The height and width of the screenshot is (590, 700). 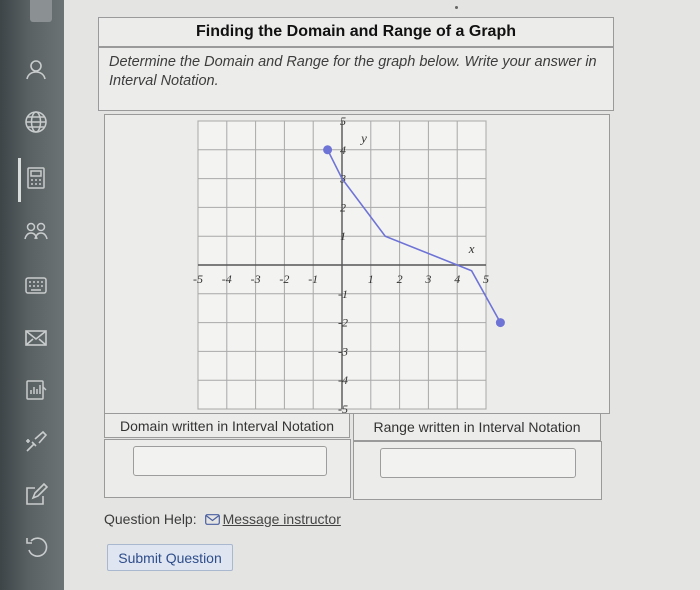 What do you see at coordinates (282, 519) in the screenshot?
I see `message-instructor-link: Message instructor` at bounding box center [282, 519].